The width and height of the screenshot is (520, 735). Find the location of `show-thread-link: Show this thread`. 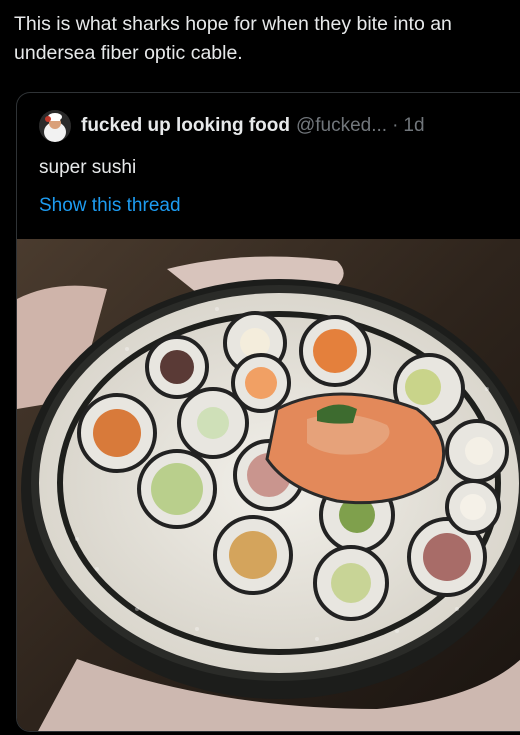

show-thread-link: Show this thread is located at coordinates (110, 206).